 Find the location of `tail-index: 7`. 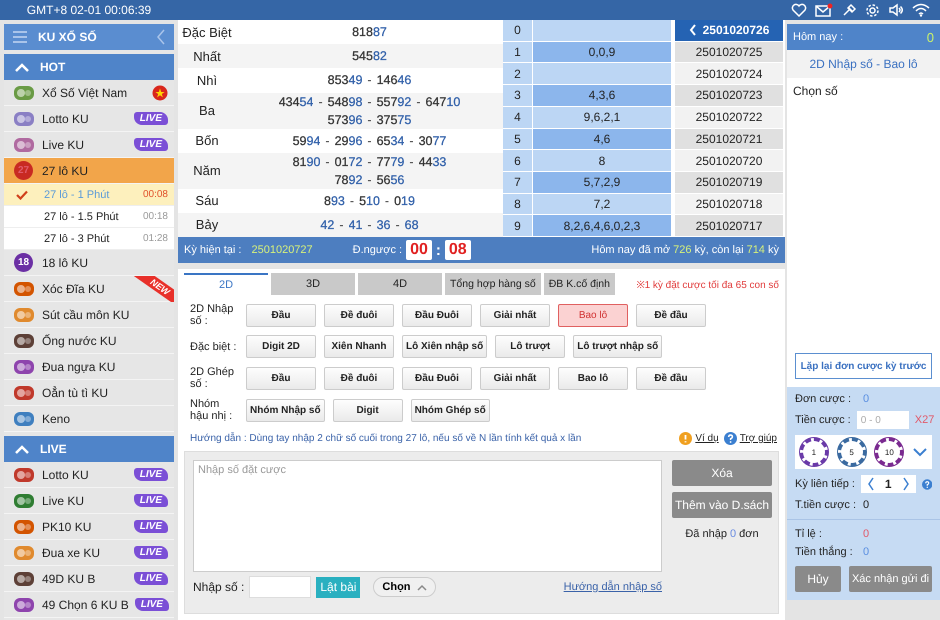

tail-index: 7 is located at coordinates (518, 183).